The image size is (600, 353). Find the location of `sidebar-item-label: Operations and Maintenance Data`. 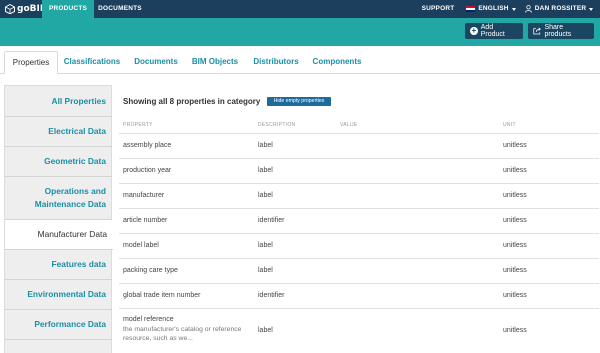

sidebar-item-label: Operations and Maintenance Data is located at coordinates (70, 198).